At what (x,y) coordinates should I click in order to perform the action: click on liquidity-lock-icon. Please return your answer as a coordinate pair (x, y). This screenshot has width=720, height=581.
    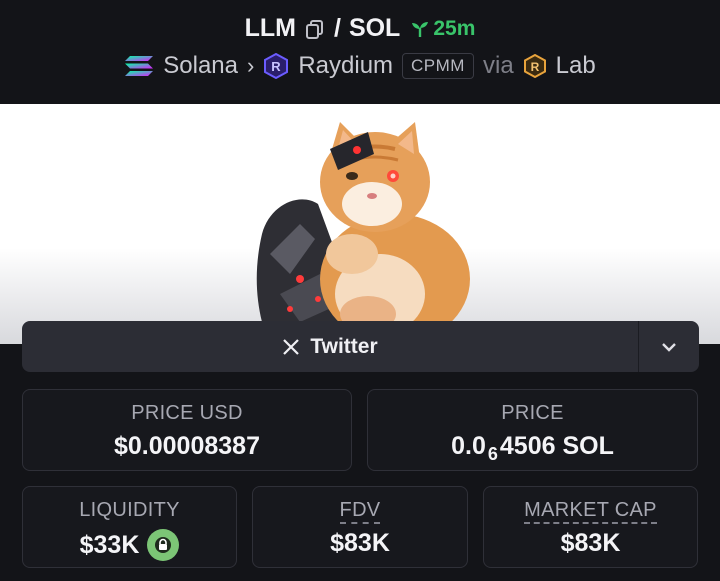
    Looking at the image, I should click on (163, 545).